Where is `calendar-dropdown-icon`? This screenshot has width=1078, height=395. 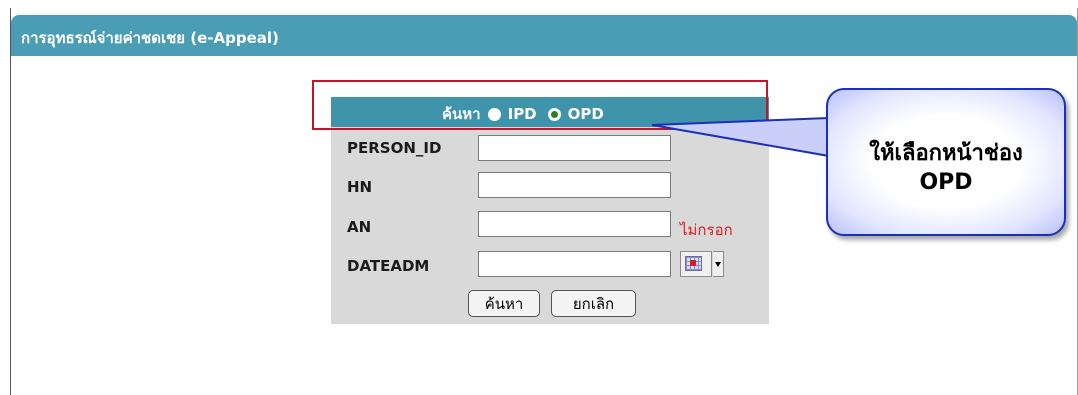 calendar-dropdown-icon is located at coordinates (718, 264).